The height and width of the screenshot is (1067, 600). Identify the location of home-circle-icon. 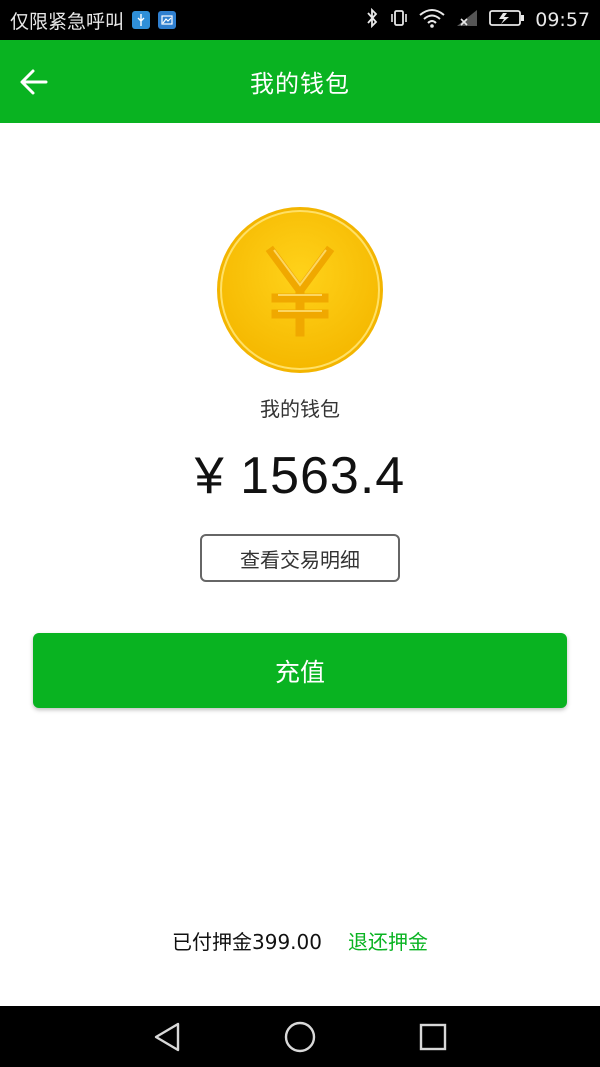
(300, 1036).